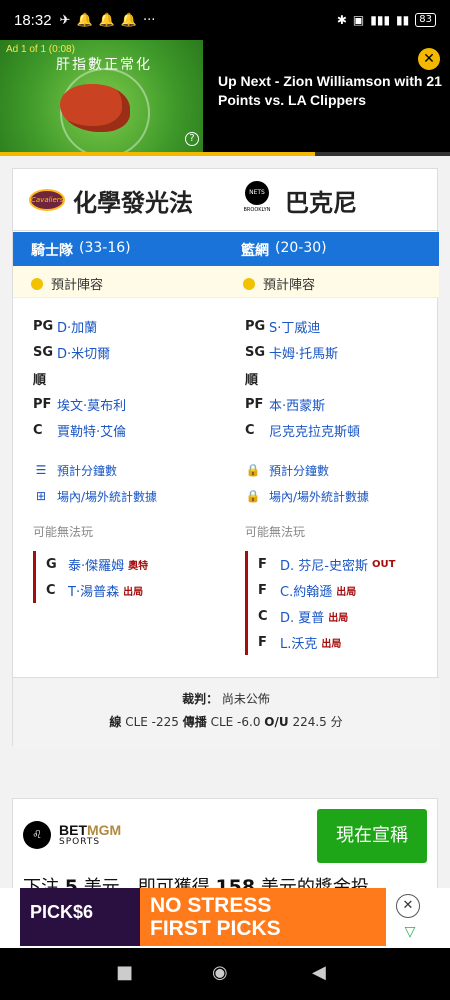 The image size is (450, 1000). What do you see at coordinates (306, 590) in the screenshot?
I see `injury-player: C.約翰遜` at bounding box center [306, 590].